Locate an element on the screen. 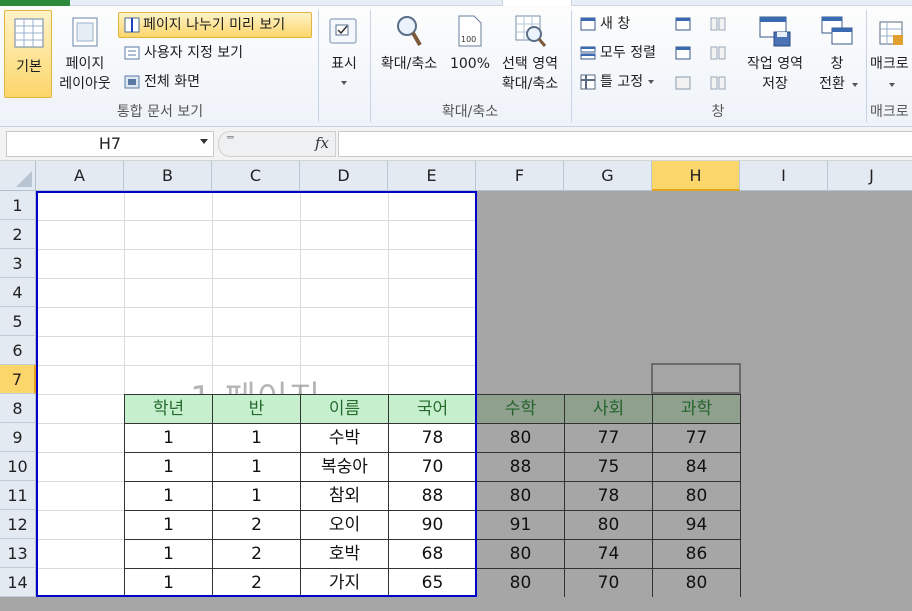 This screenshot has width=912, height=611. table-cell: 호박 is located at coordinates (344, 554).